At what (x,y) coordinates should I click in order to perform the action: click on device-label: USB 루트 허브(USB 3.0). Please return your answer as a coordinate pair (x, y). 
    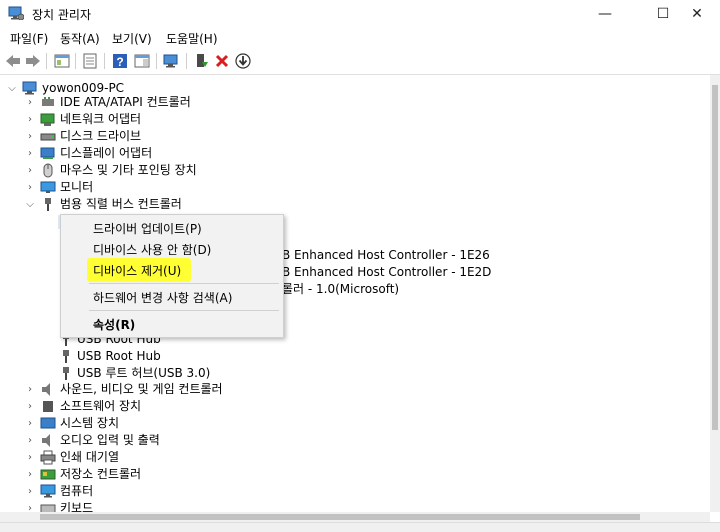
    Looking at the image, I should click on (144, 373).